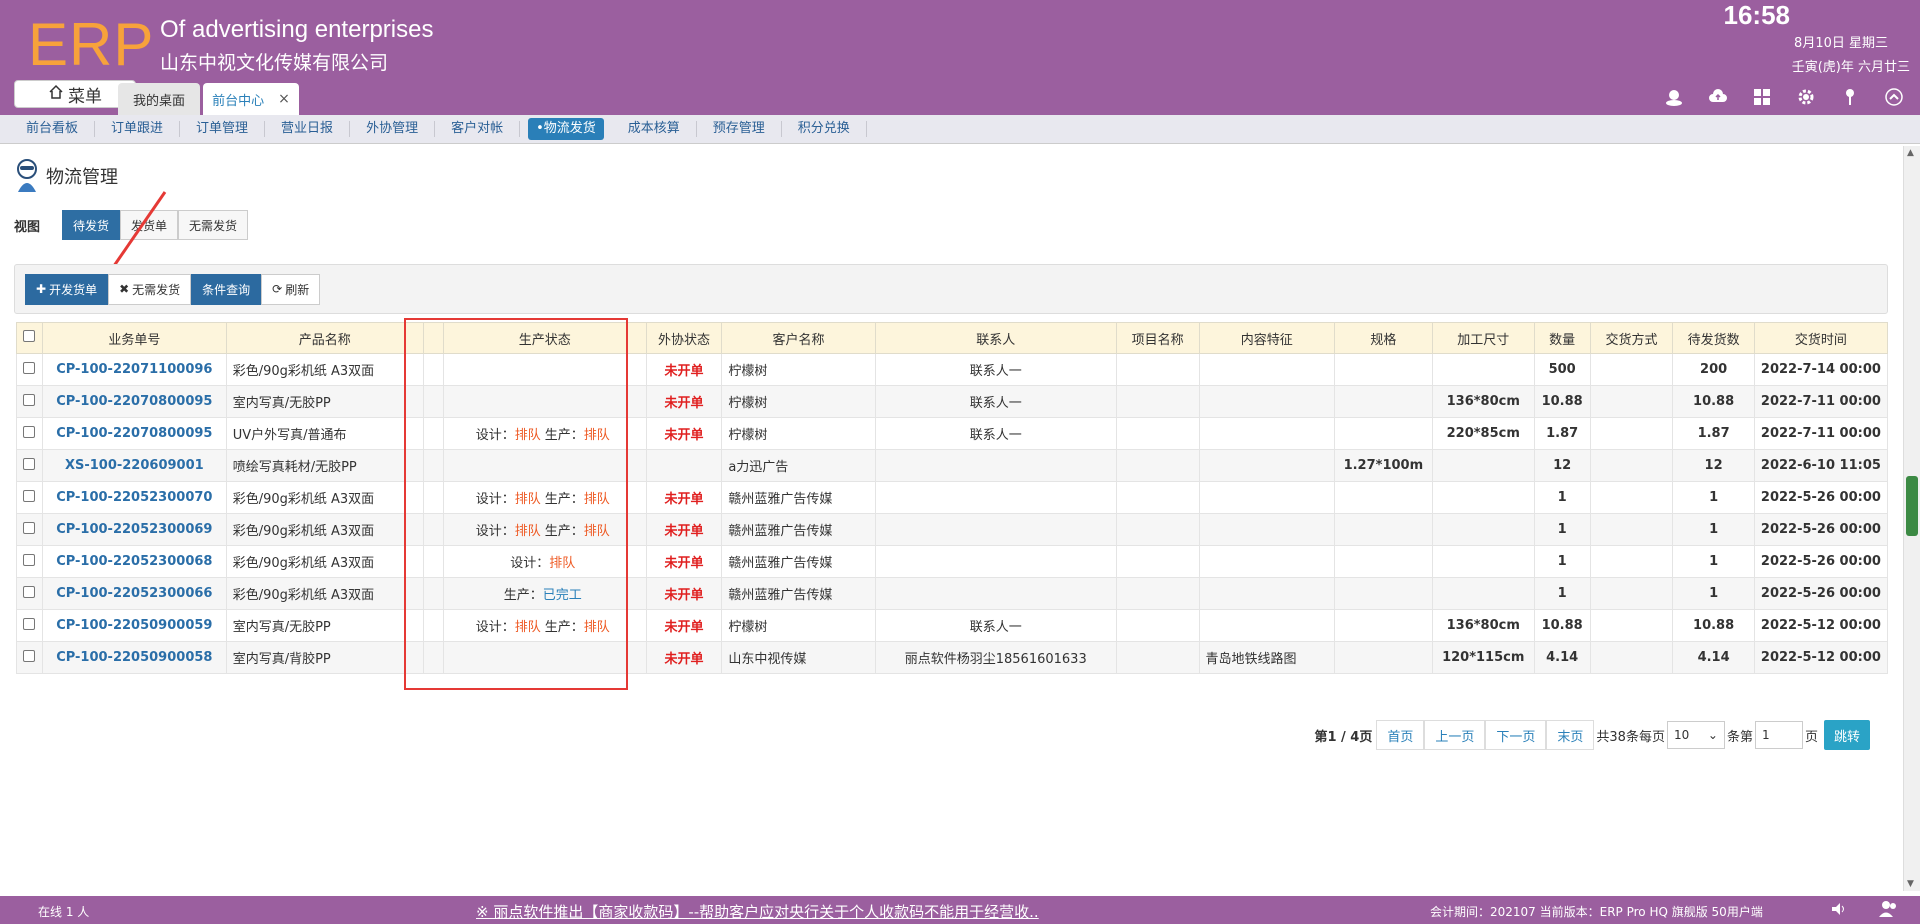 This screenshot has width=1920, height=924. I want to click on col-order-no: 业务单号, so click(134, 338).